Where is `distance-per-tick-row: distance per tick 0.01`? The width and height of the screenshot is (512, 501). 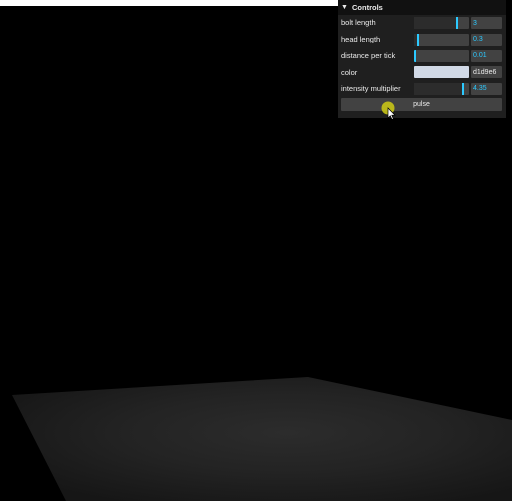
distance-per-tick-row: distance per tick 0.01 is located at coordinates (422, 56).